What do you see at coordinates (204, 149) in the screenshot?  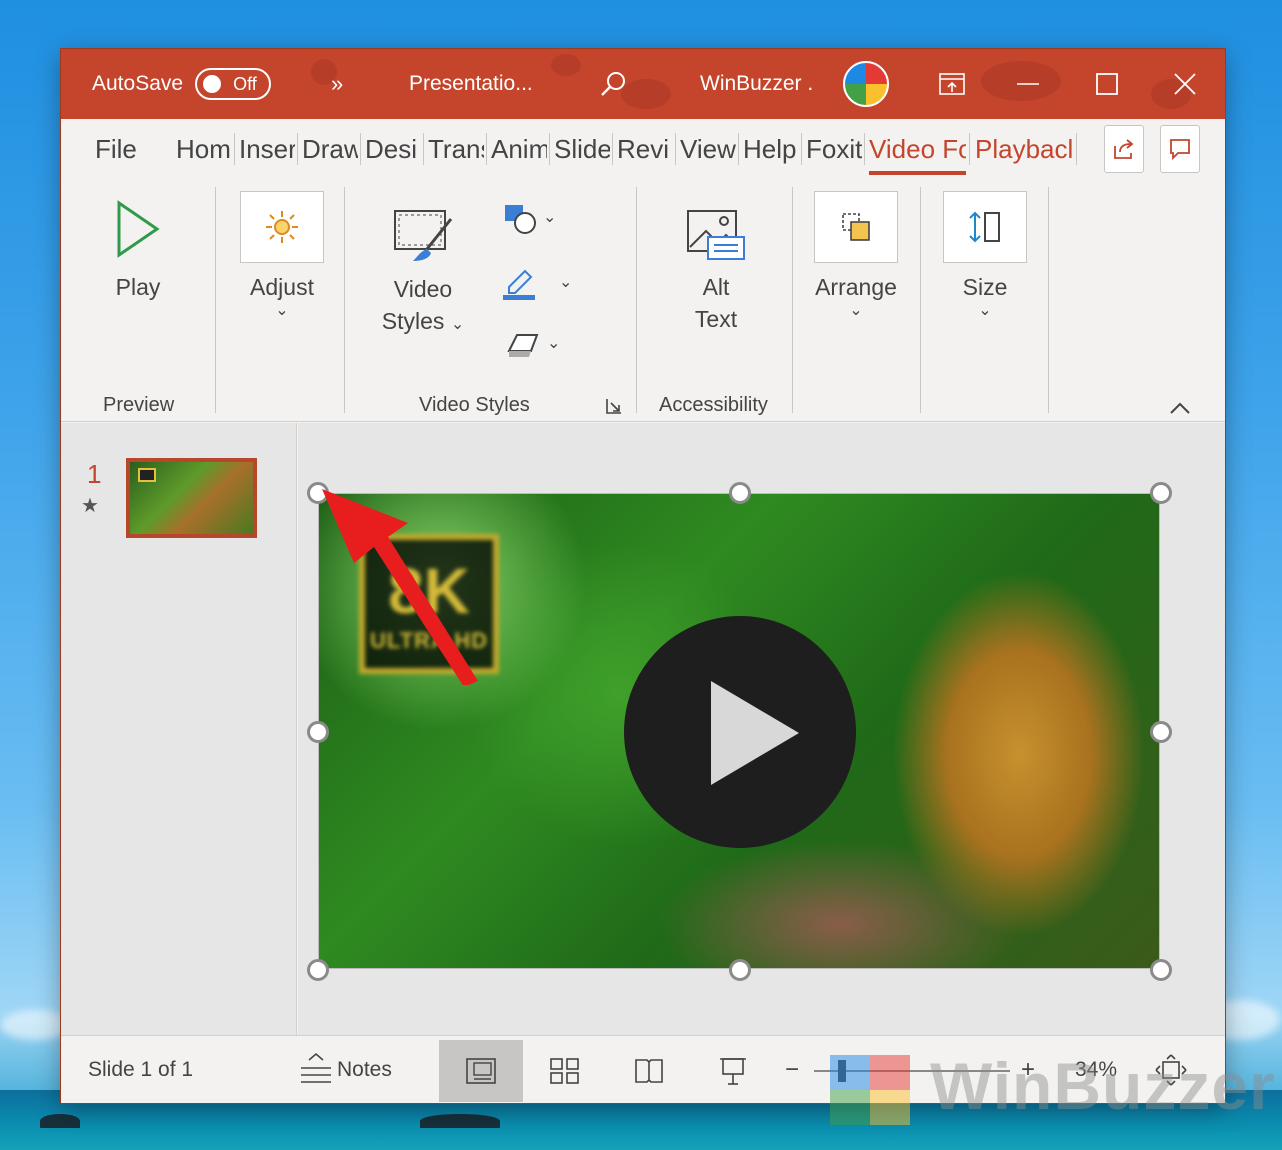 I see `tab-home: Hom` at bounding box center [204, 149].